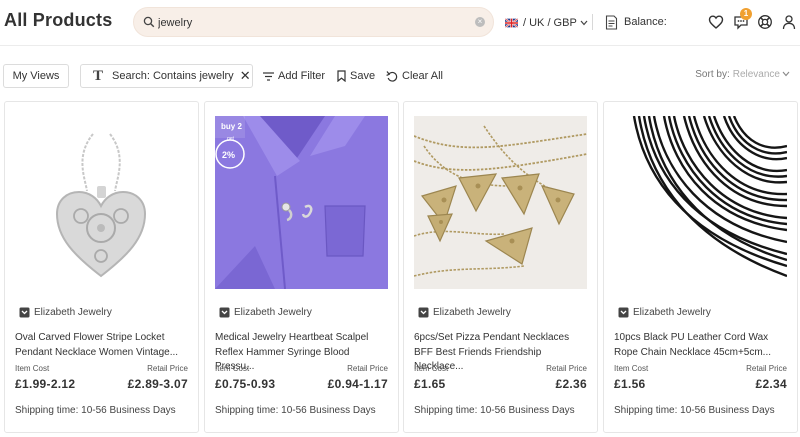  I want to click on balance-display: Balance:, so click(636, 22).